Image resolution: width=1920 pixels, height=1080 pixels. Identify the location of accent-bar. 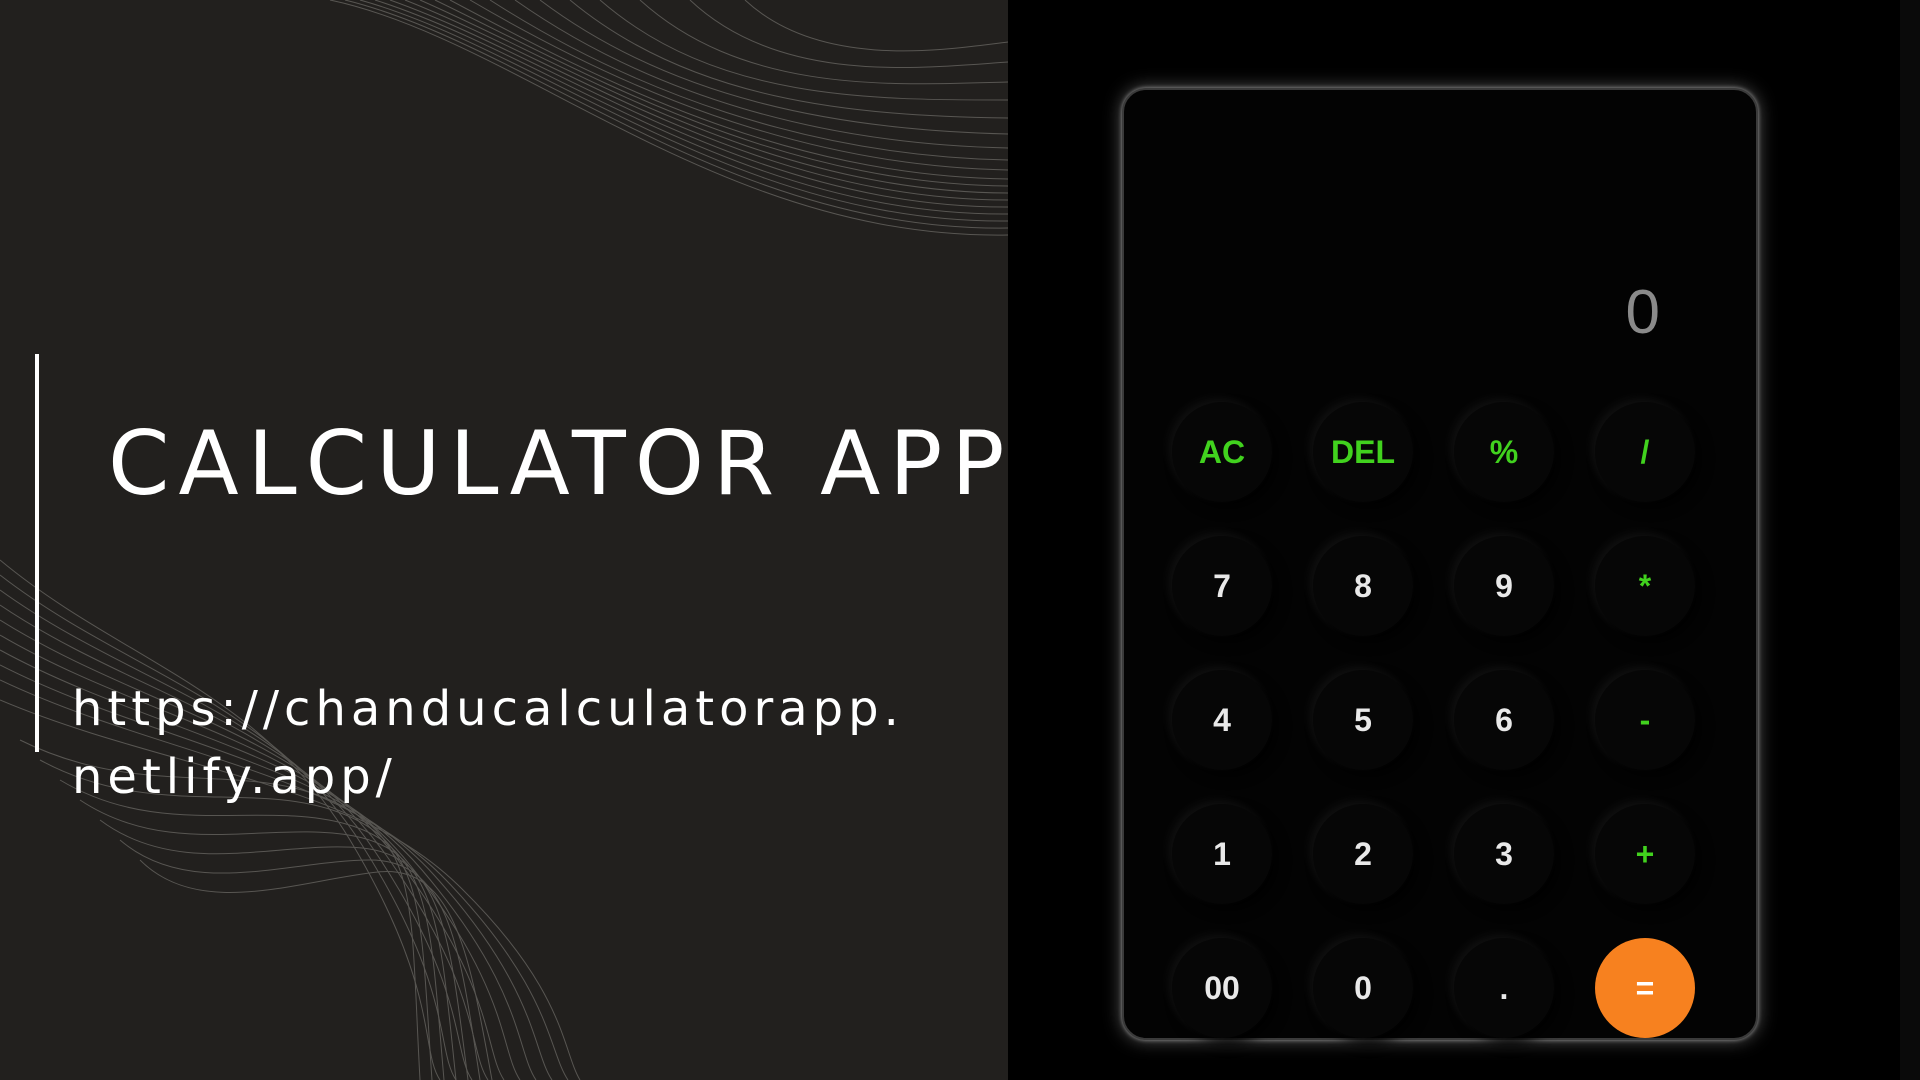
(37, 553).